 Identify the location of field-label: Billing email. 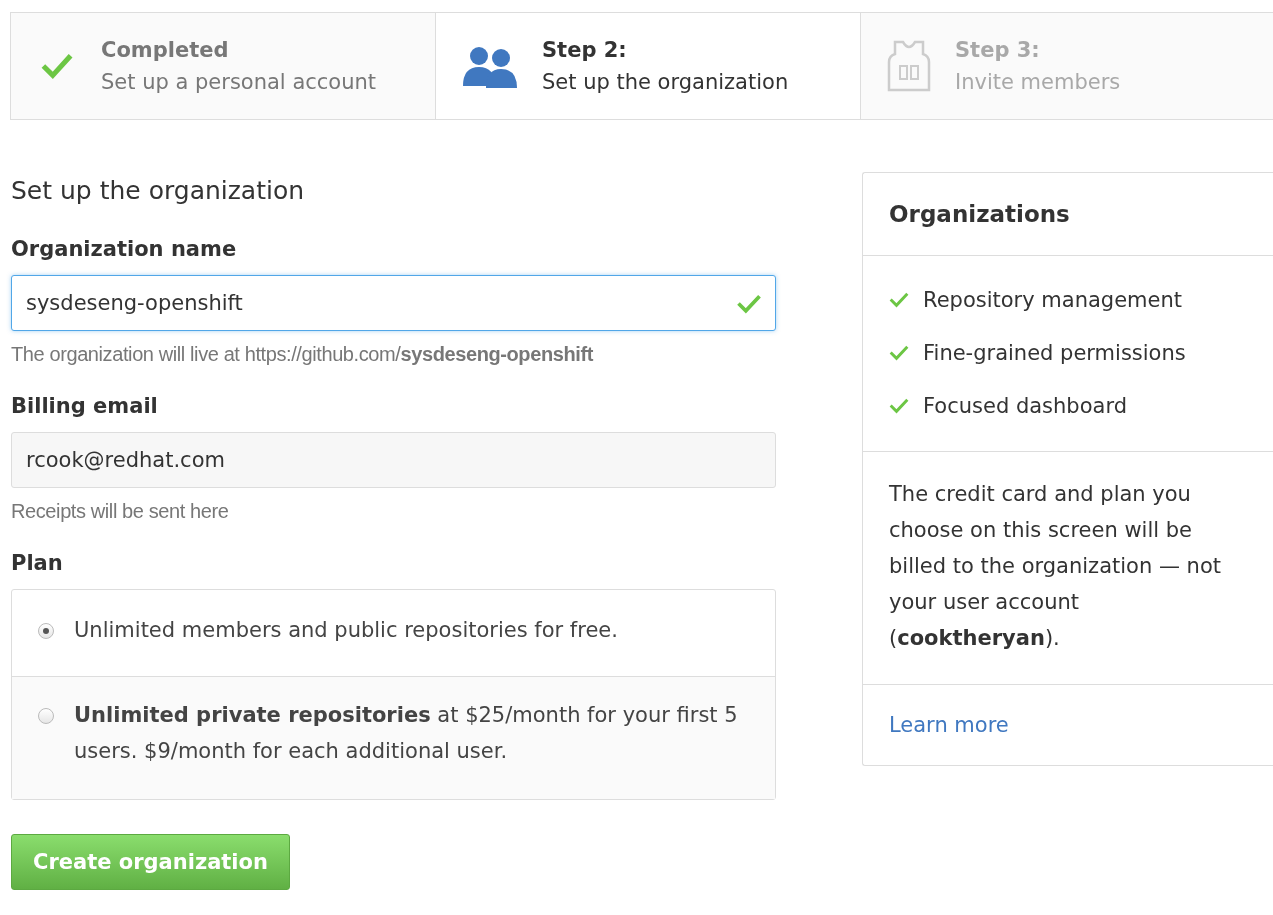
(85, 406).